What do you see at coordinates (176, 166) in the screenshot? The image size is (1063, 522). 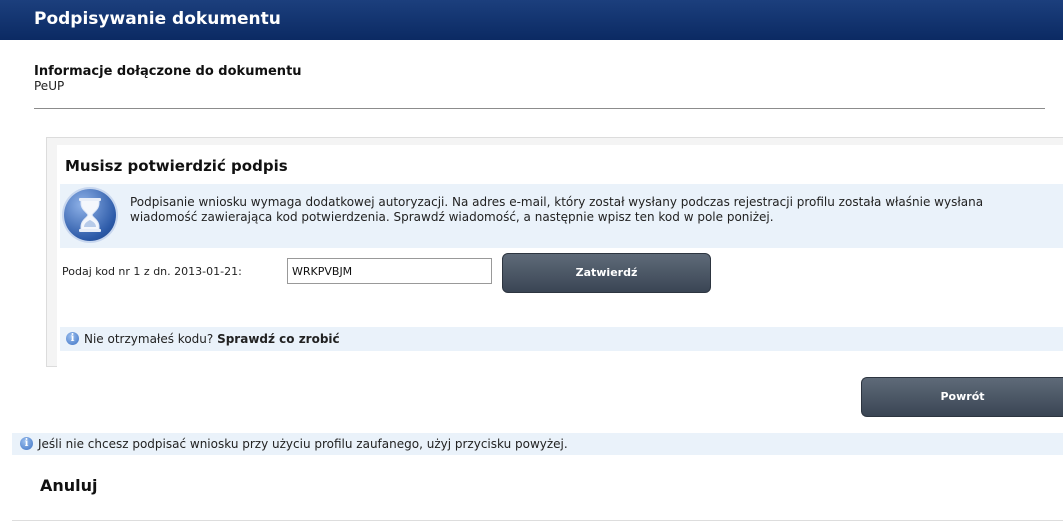 I see `confirm-panel-title: Musisz potwierdzić podpis` at bounding box center [176, 166].